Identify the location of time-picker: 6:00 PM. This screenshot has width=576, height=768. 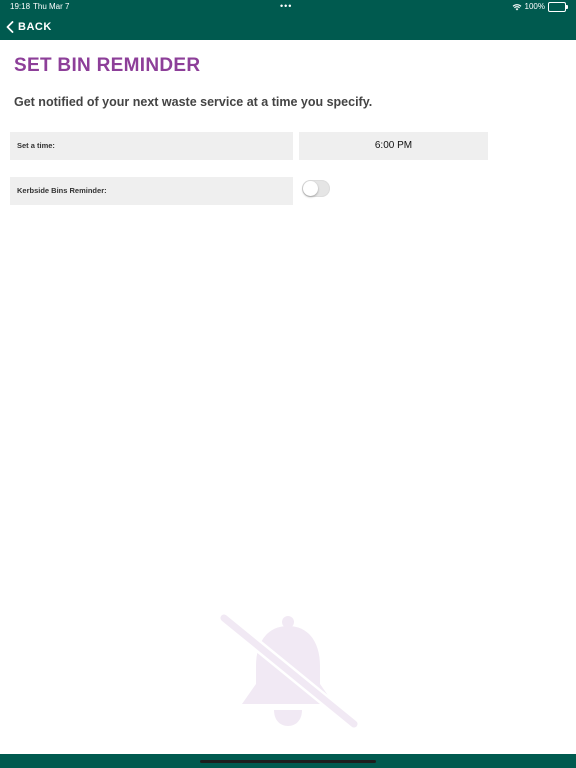
(393, 146).